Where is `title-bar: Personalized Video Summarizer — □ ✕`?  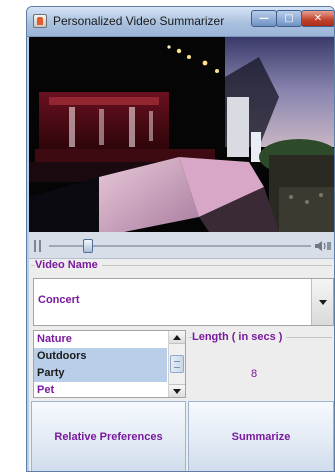 title-bar: Personalized Video Summarizer — □ ✕ is located at coordinates (180, 22).